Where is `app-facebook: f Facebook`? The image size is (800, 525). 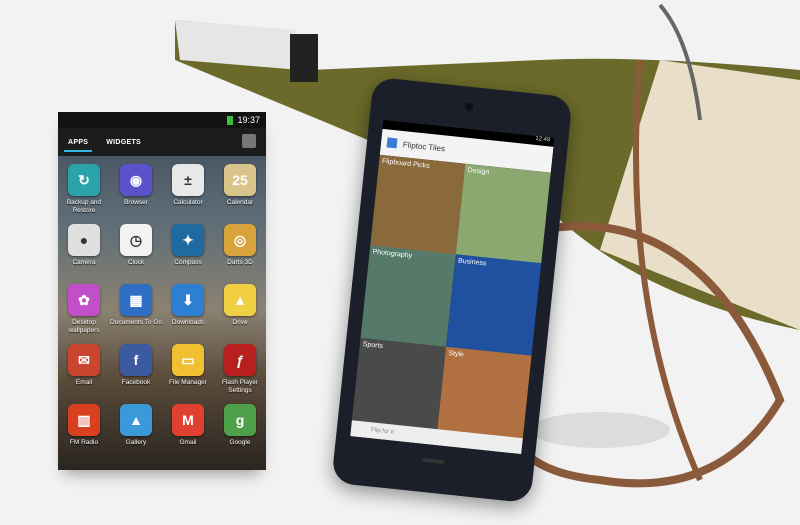
app-facebook: f Facebook is located at coordinates (136, 374).